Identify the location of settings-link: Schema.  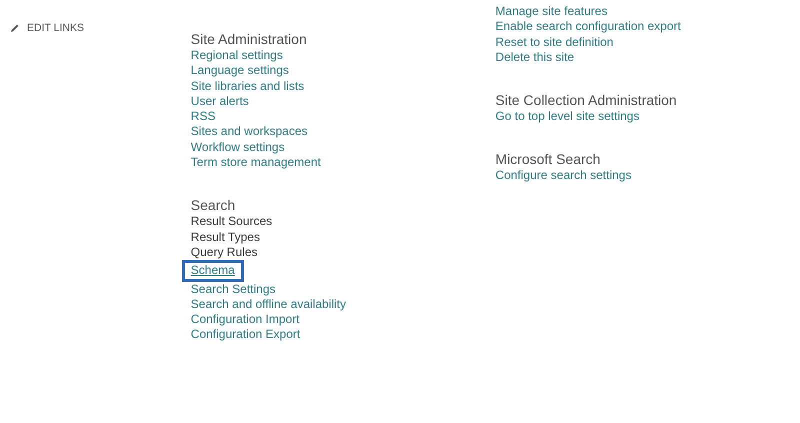
(213, 271).